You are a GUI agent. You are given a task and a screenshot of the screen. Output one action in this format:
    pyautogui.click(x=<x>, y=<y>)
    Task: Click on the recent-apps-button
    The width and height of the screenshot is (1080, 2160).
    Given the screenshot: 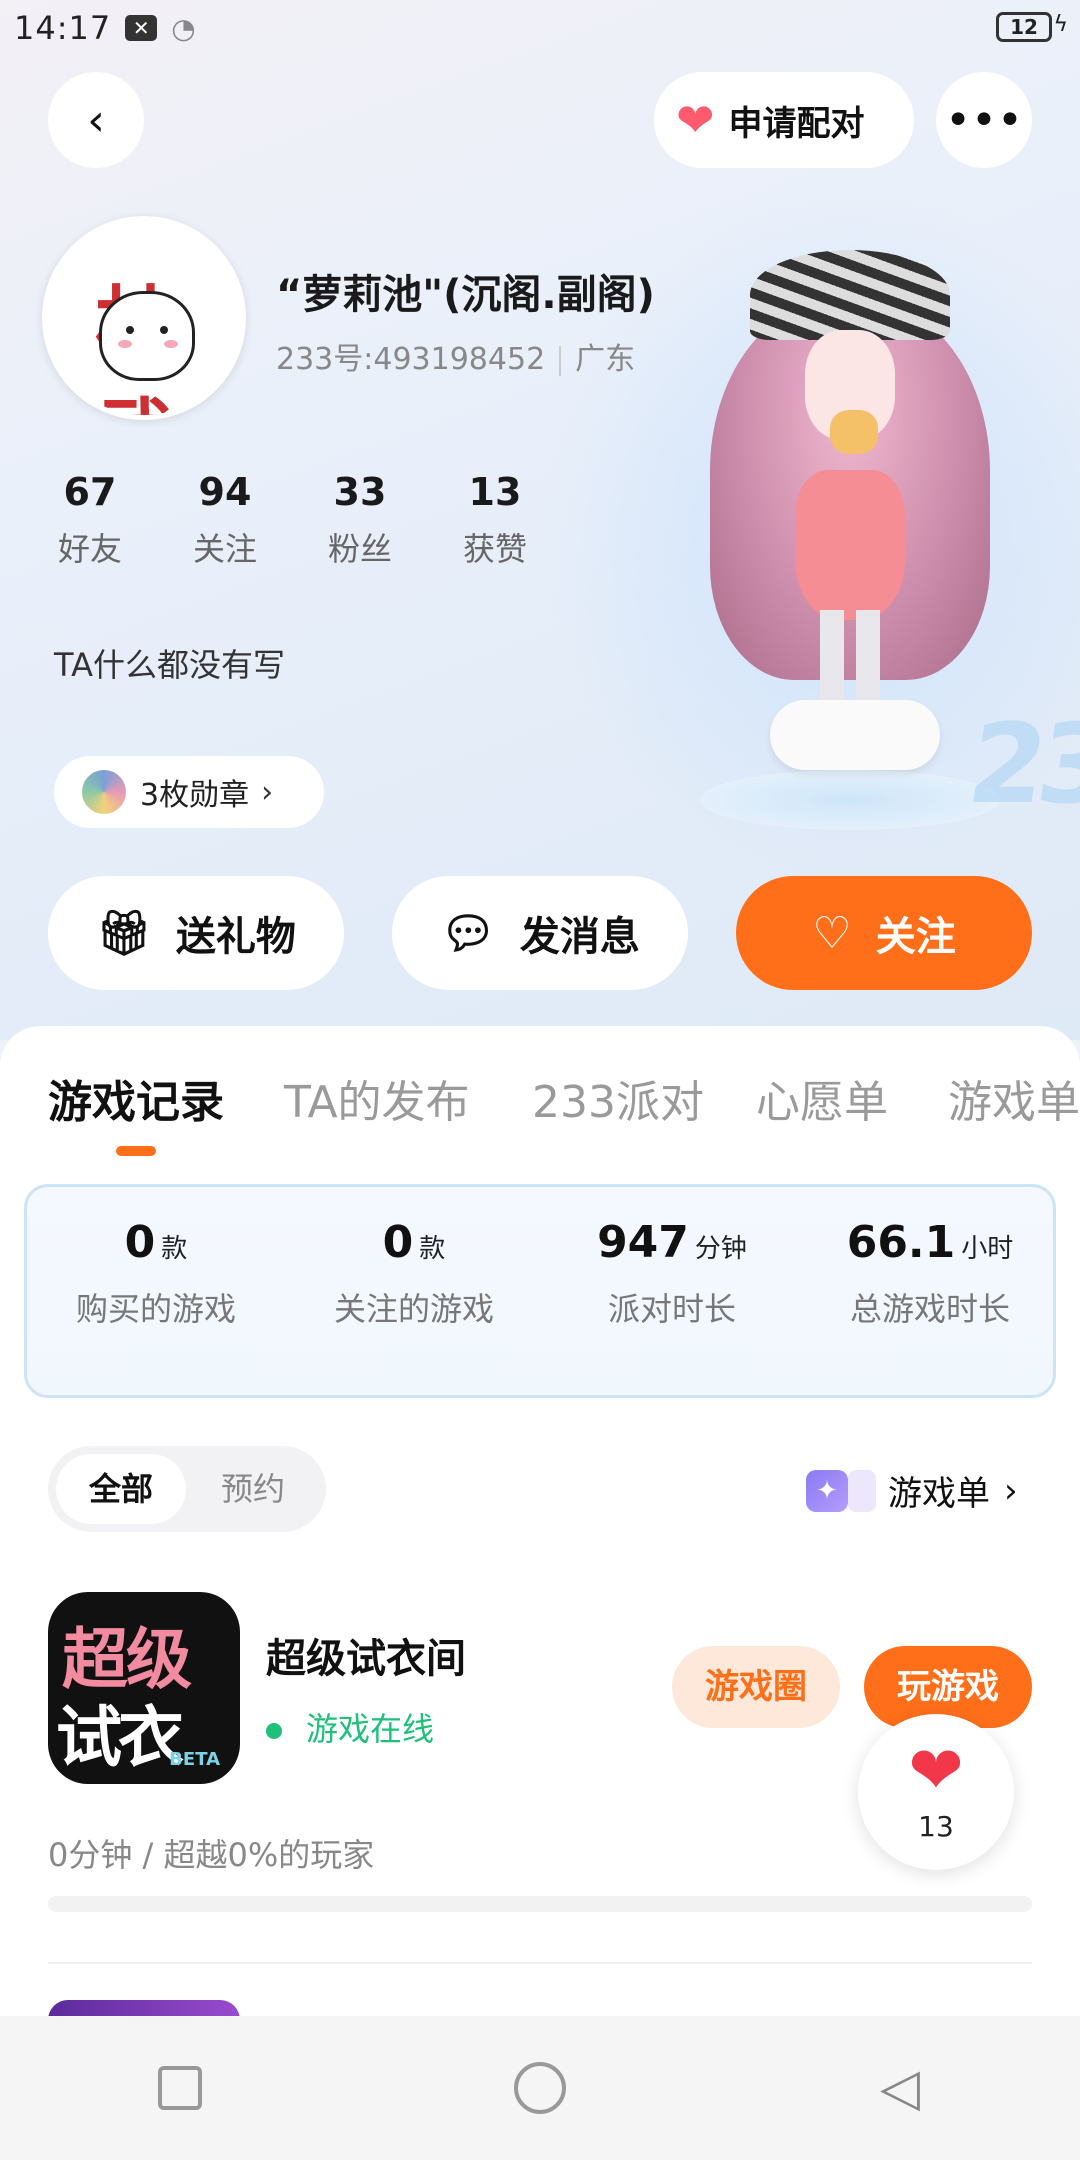 What is the action you would take?
    pyautogui.click(x=180, y=2088)
    